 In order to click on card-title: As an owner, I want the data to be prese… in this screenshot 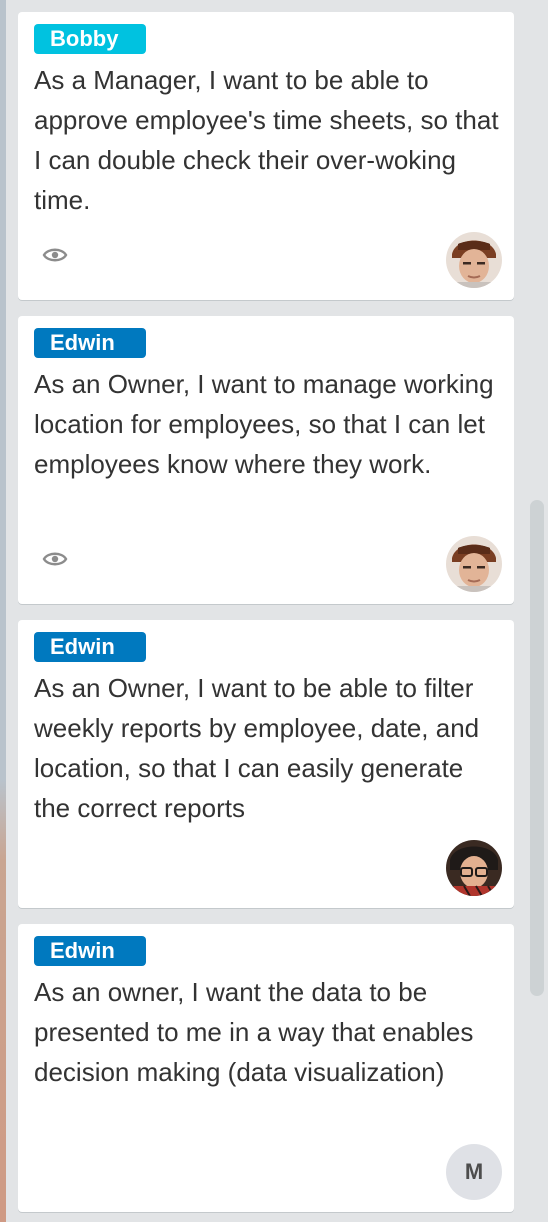, I will do `click(254, 1032)`.